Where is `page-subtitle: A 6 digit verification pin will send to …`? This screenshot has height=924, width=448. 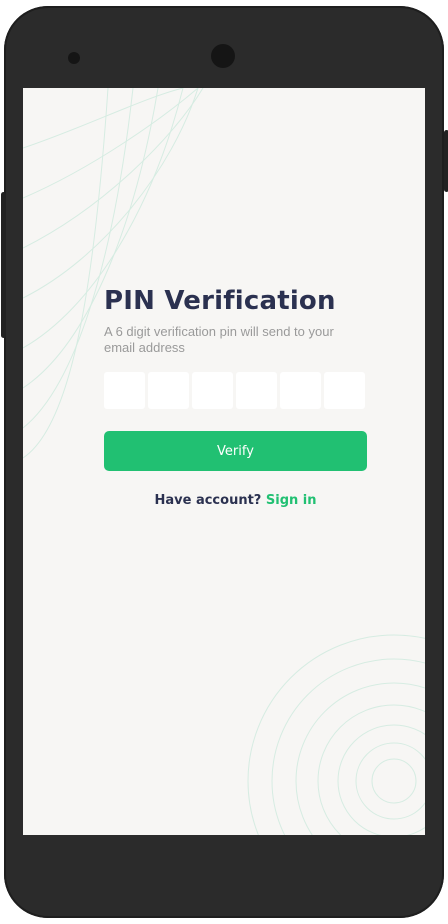
page-subtitle: A 6 digit verification pin will send to … is located at coordinates (219, 339).